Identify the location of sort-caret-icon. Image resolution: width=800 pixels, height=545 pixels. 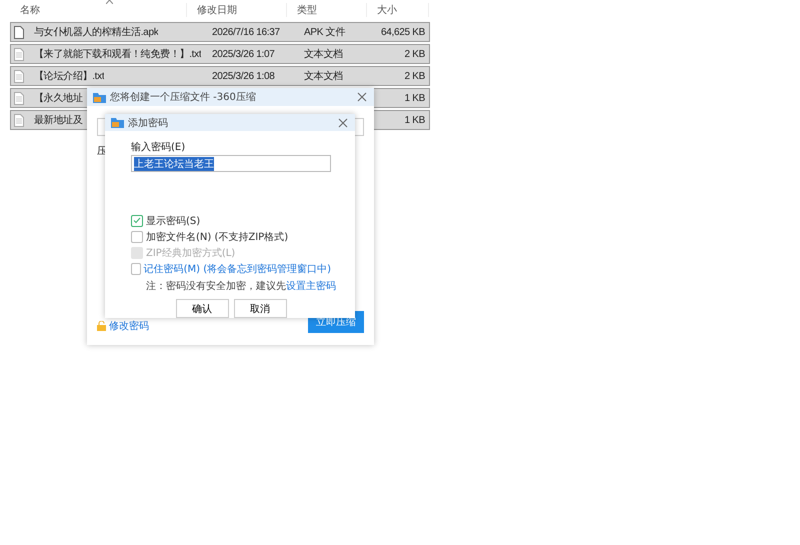
(109, 2).